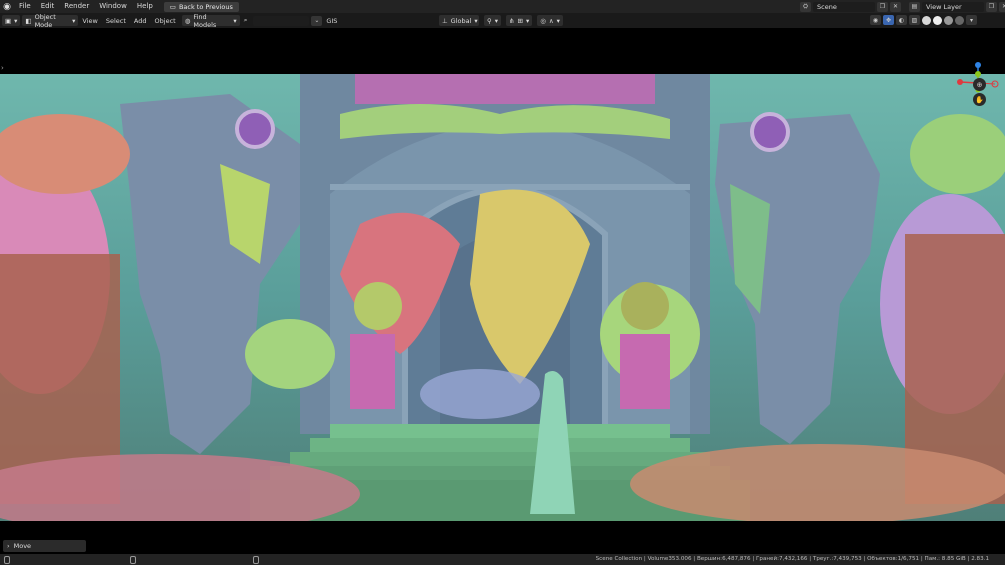  I want to click on pan-hand-icon: ✋, so click(979, 99).